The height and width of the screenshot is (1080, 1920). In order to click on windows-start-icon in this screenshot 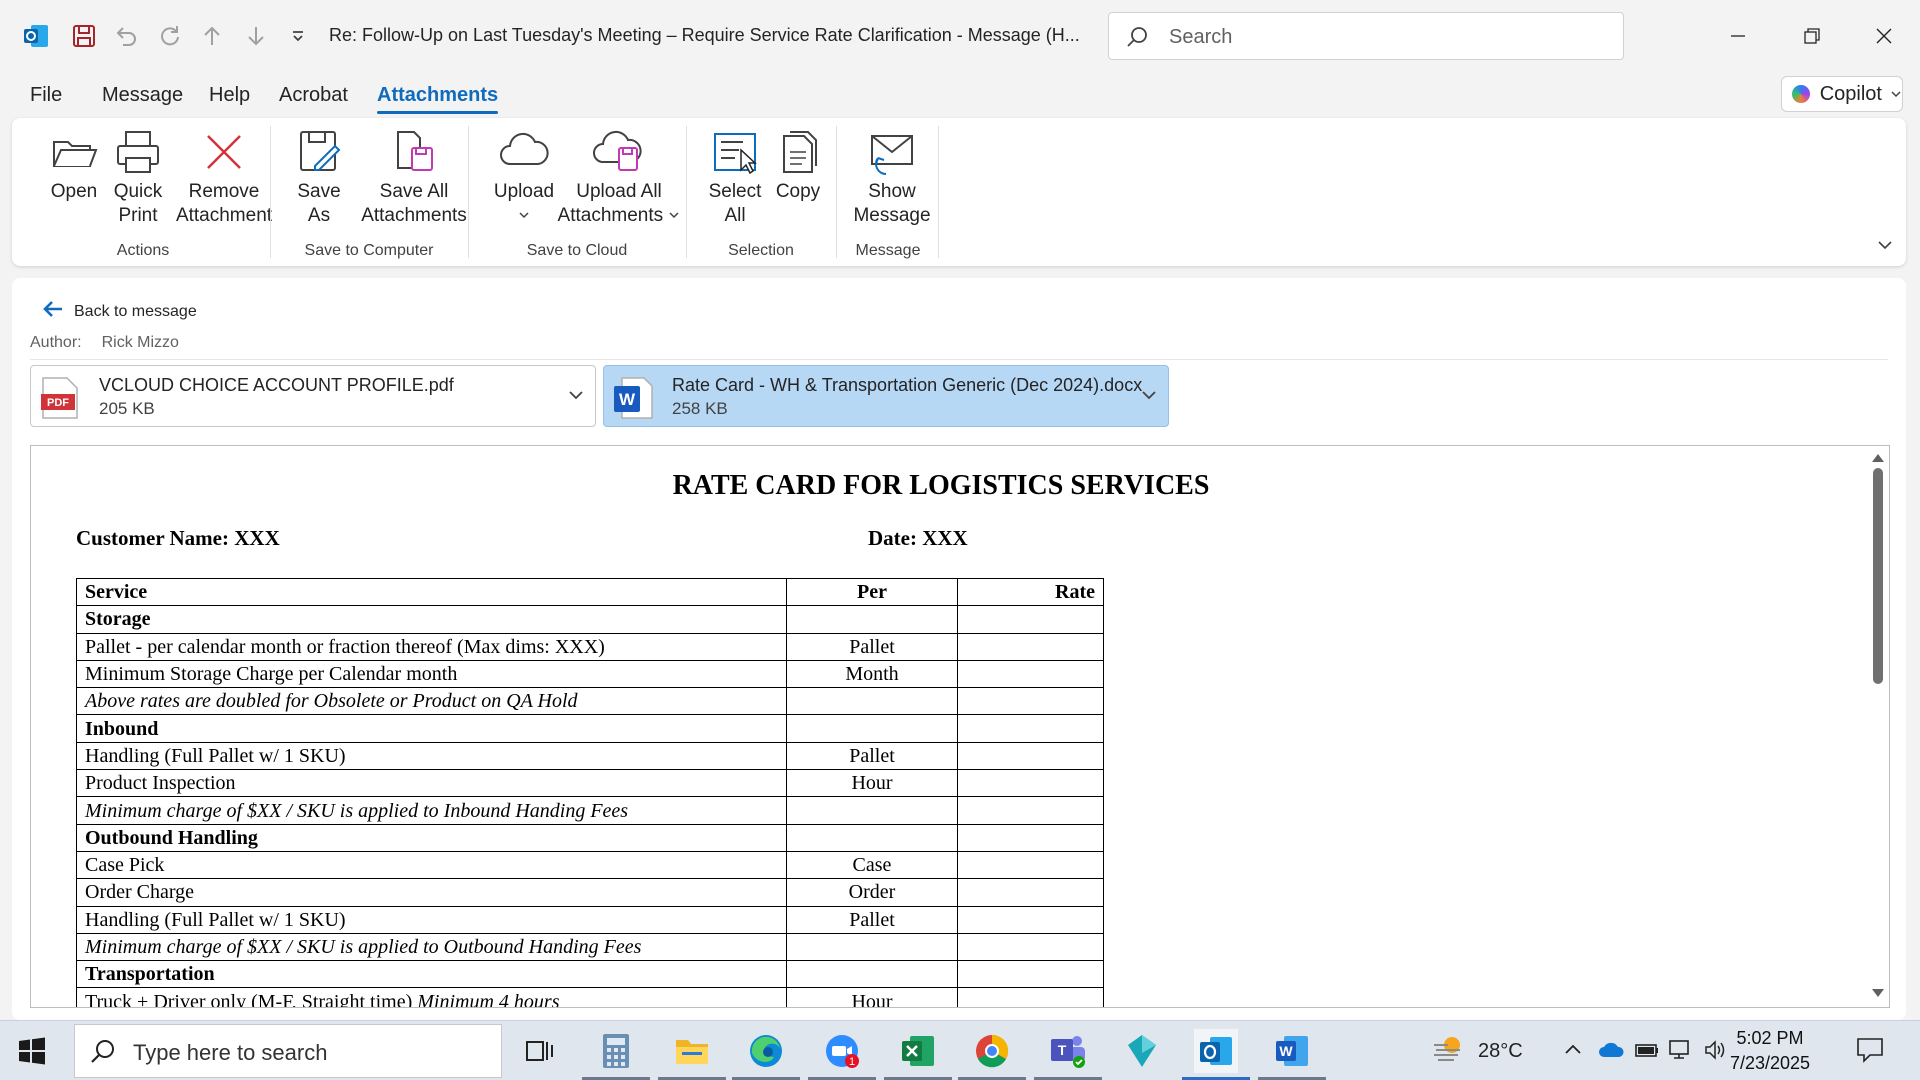, I will do `click(32, 1053)`.